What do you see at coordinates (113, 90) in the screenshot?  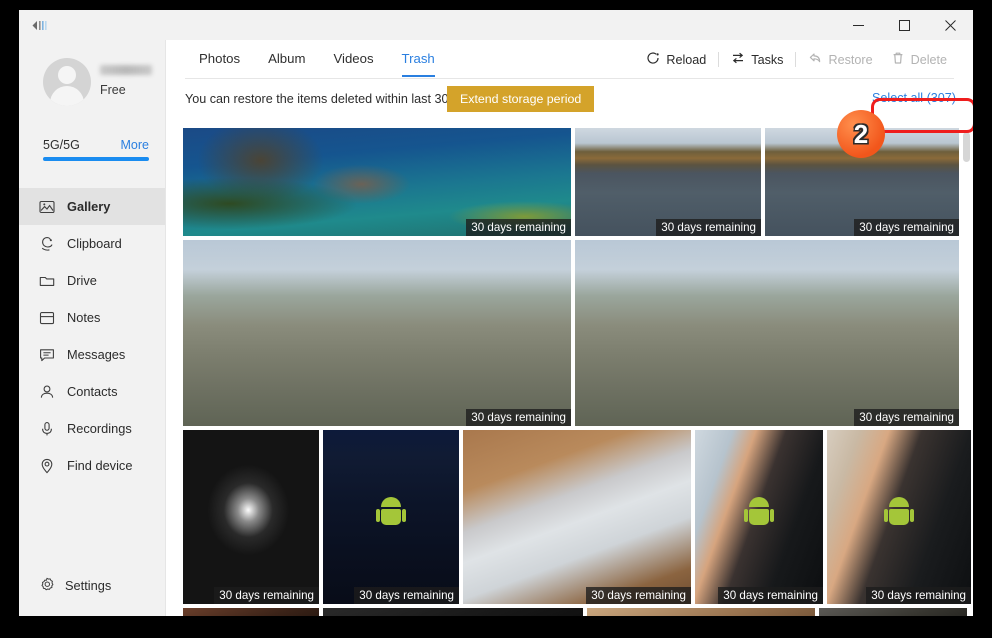 I see `account-plan-label: Free` at bounding box center [113, 90].